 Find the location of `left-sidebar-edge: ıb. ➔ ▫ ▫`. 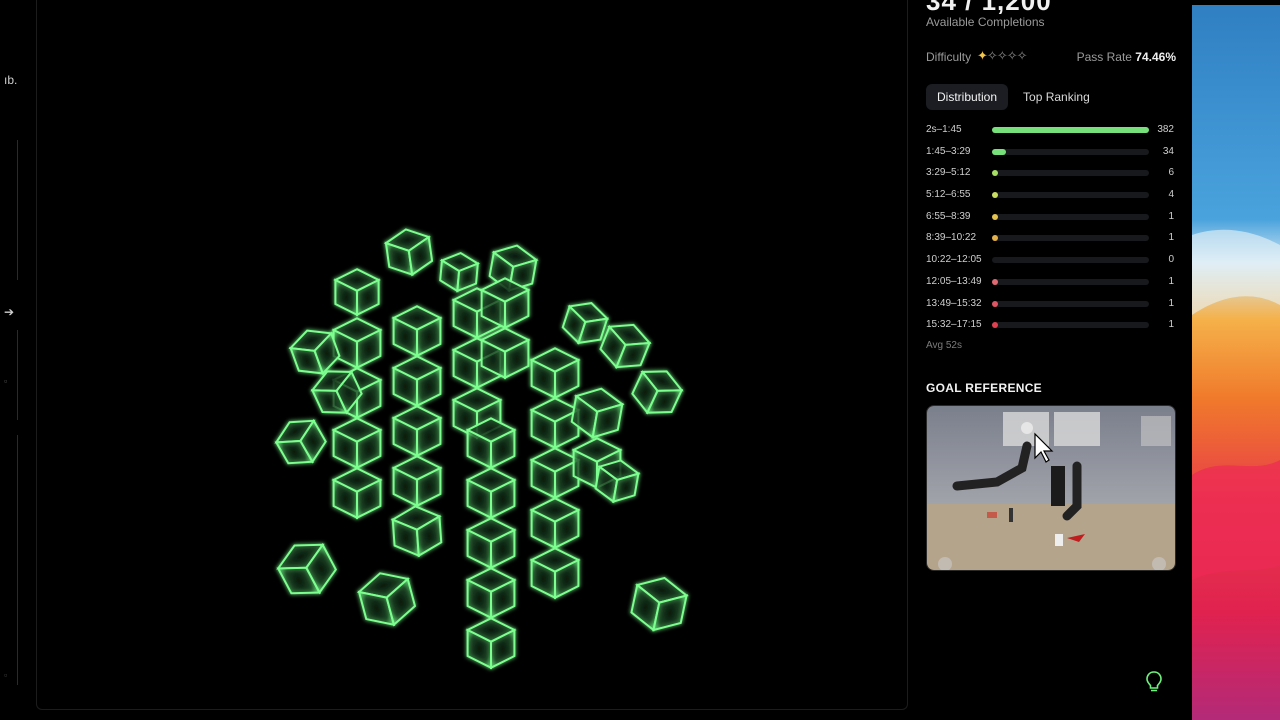

left-sidebar-edge: ıb. ➔ ▫ ▫ is located at coordinates (18, 360).